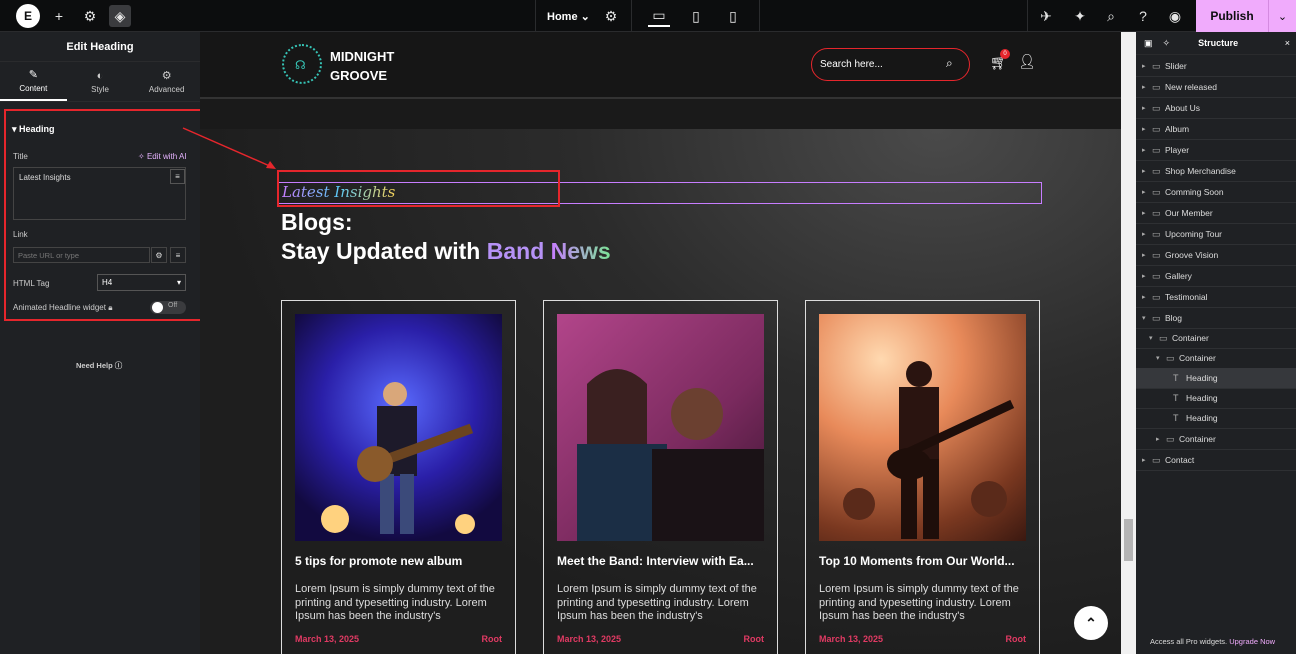 Image resolution: width=1296 pixels, height=654 pixels. What do you see at coordinates (1216, 108) in the screenshot?
I see `navigator-item: ▸ ▭ About Us` at bounding box center [1216, 108].